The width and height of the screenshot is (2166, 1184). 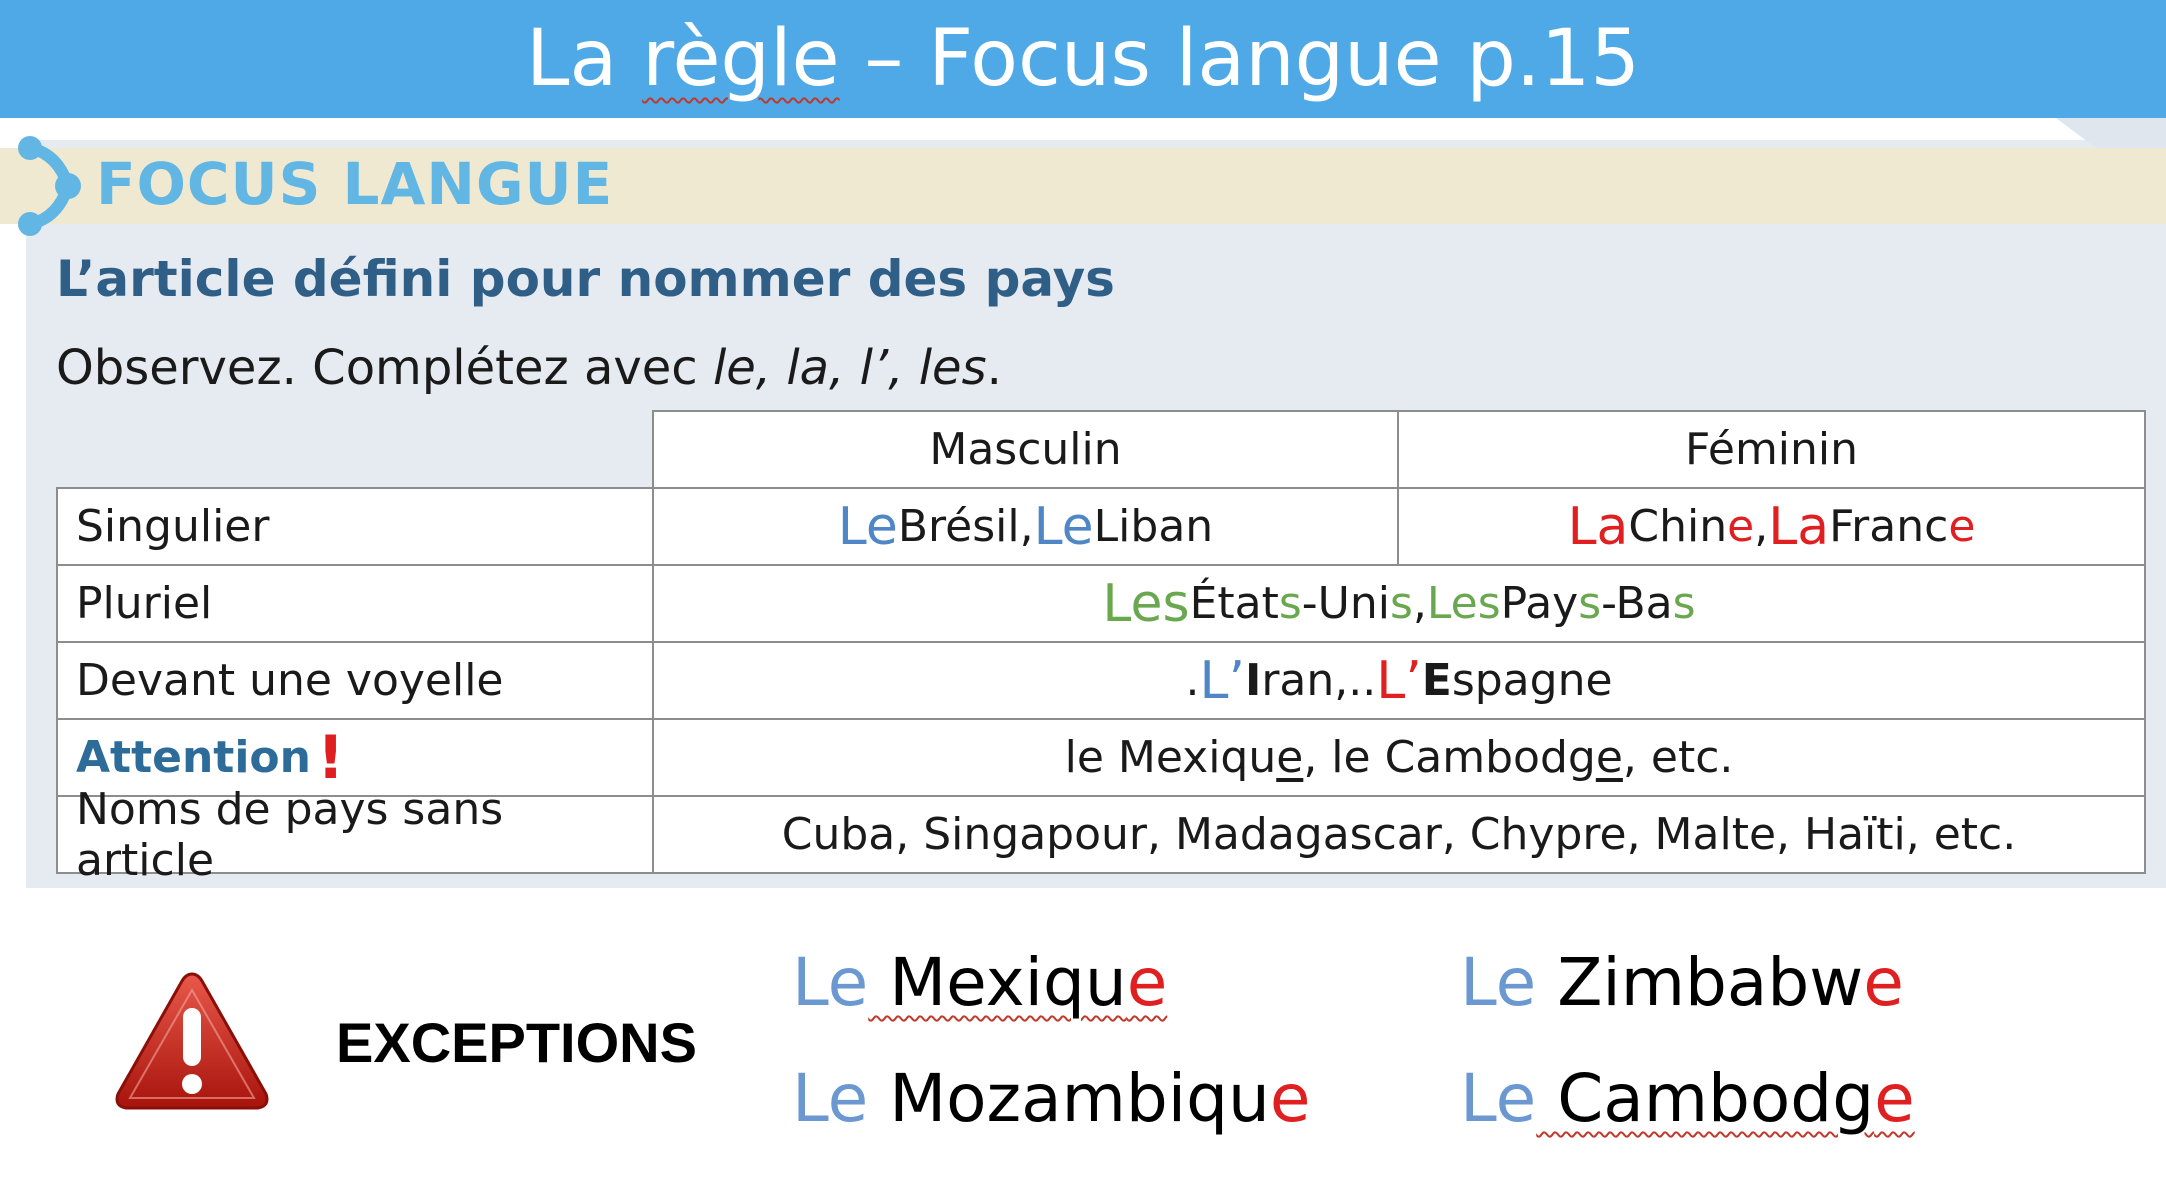 What do you see at coordinates (1051, 1098) in the screenshot?
I see `exception-item: Le Mozambique` at bounding box center [1051, 1098].